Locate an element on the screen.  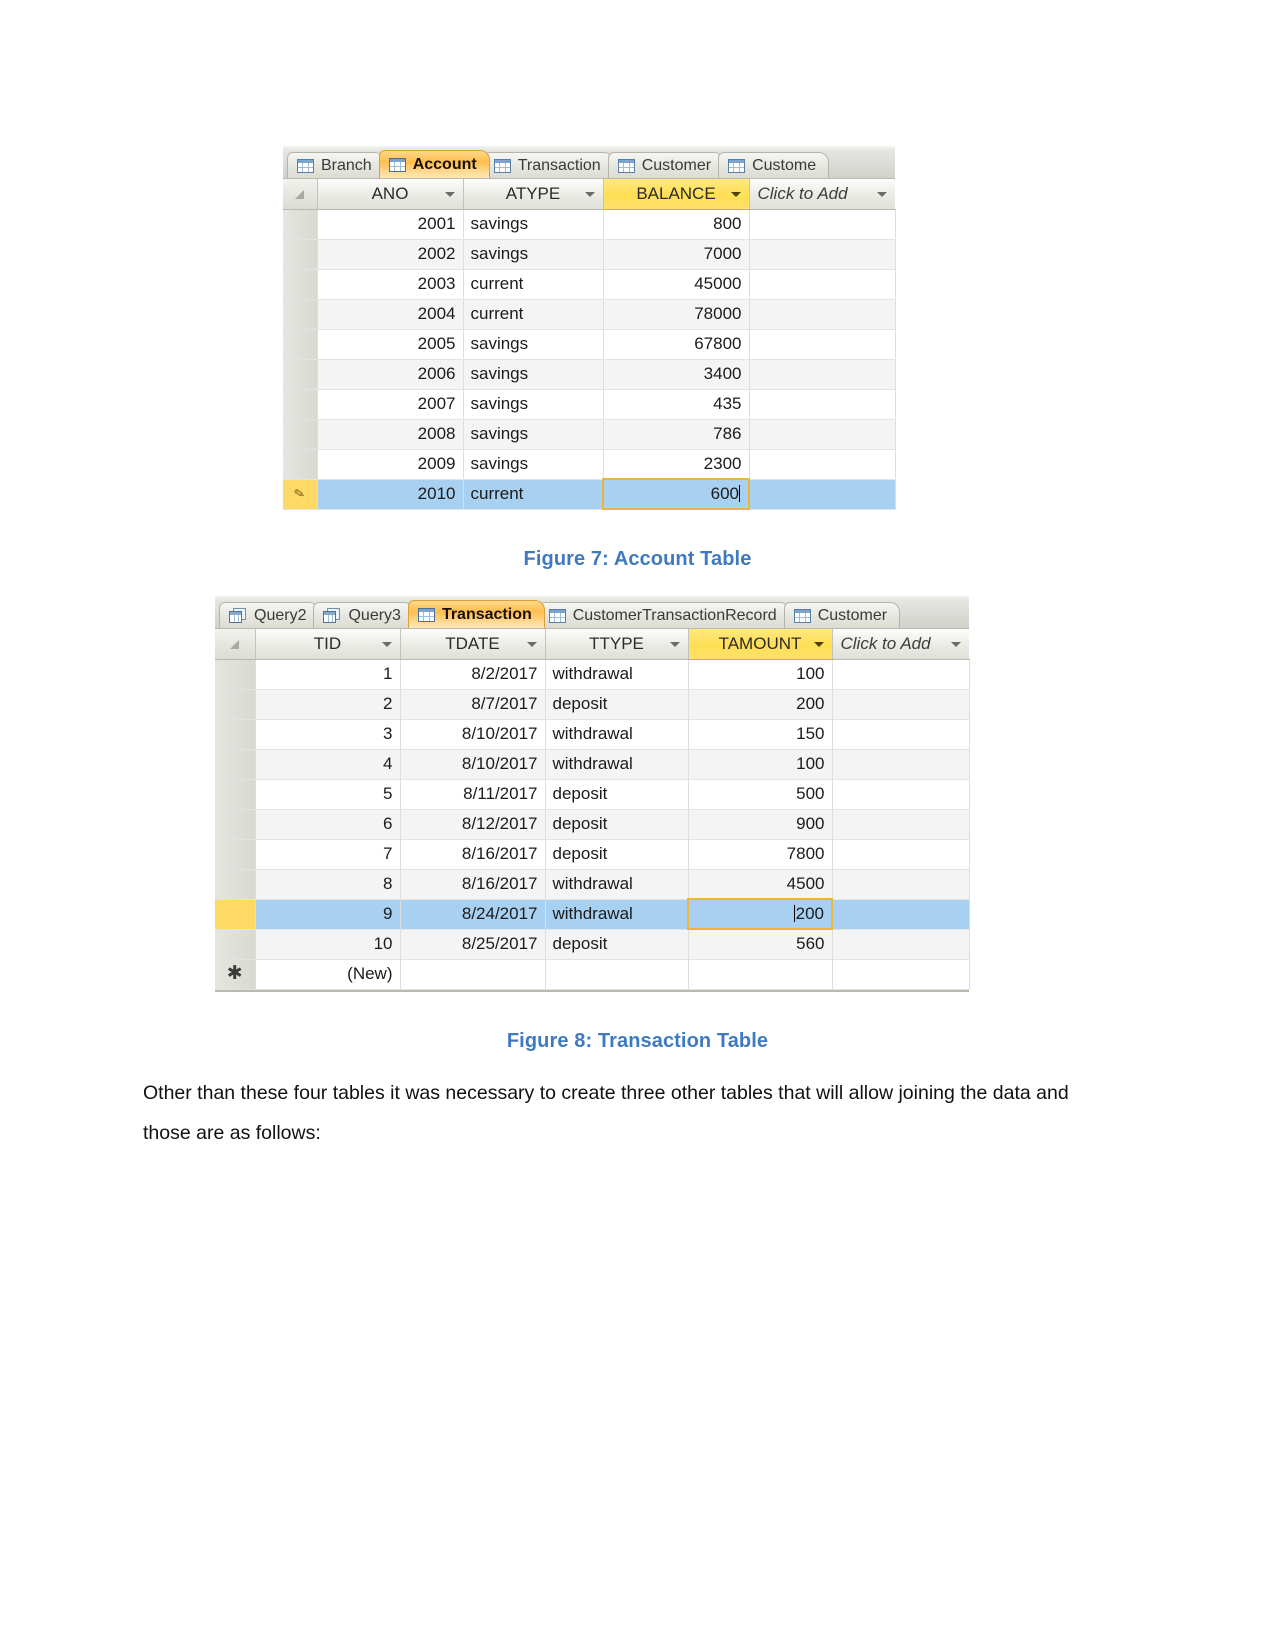
table-row: 4 8/10/2017 withdrawal 100 is located at coordinates (592, 764).